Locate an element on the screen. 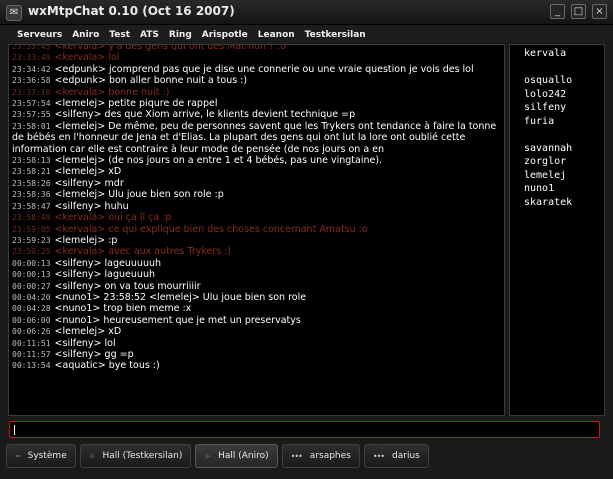  menu-item-ring: Ring is located at coordinates (180, 35).